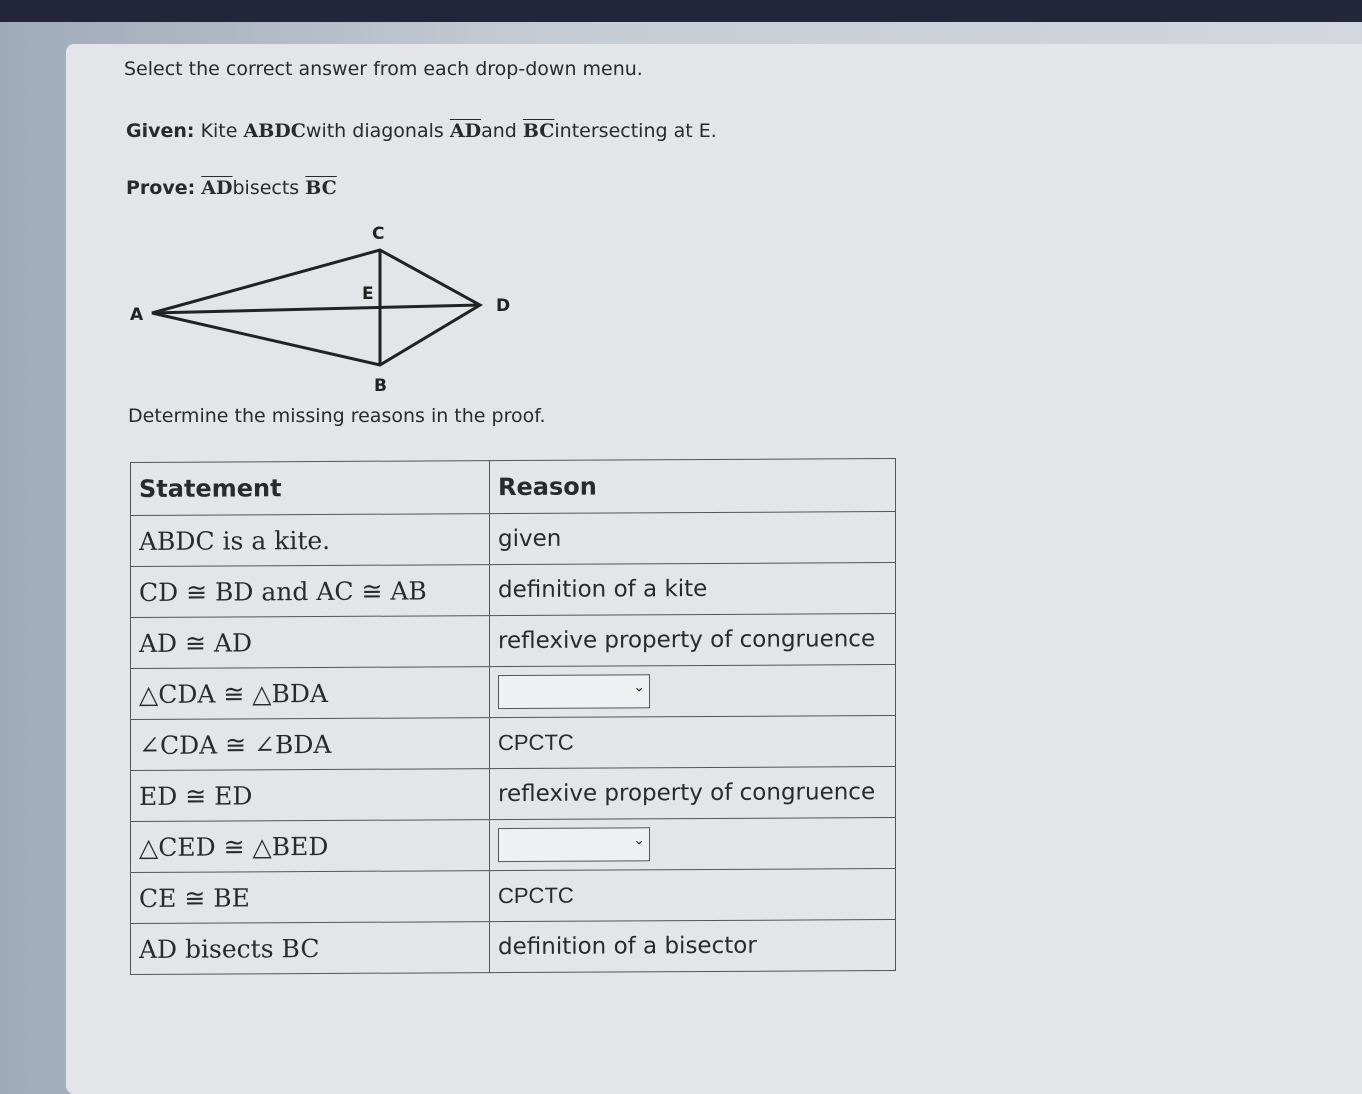  I want to click on reason-cell: given, so click(692, 538).